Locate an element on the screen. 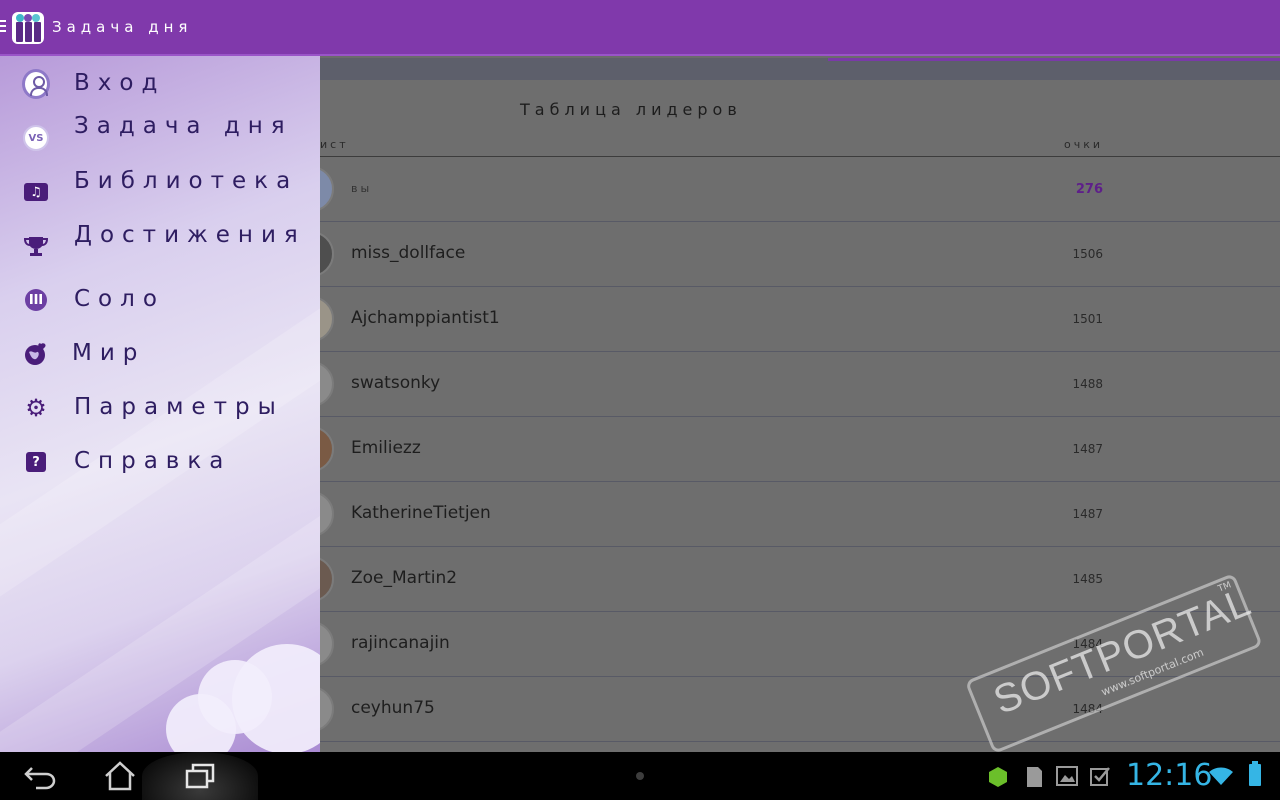 This screenshot has width=1280, height=800. battery-icon is located at coordinates (1255, 773).